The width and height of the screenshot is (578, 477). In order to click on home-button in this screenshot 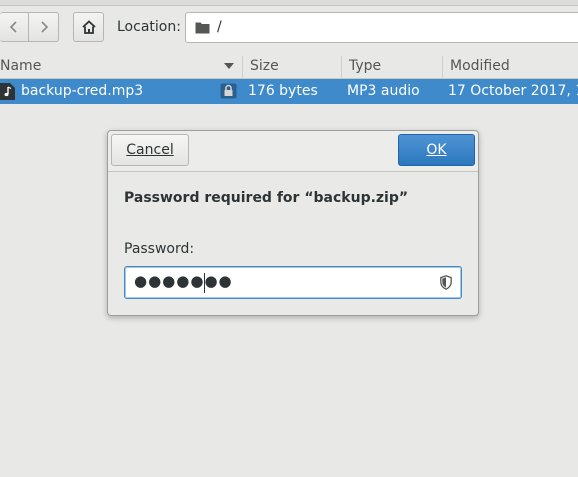, I will do `click(88, 27)`.